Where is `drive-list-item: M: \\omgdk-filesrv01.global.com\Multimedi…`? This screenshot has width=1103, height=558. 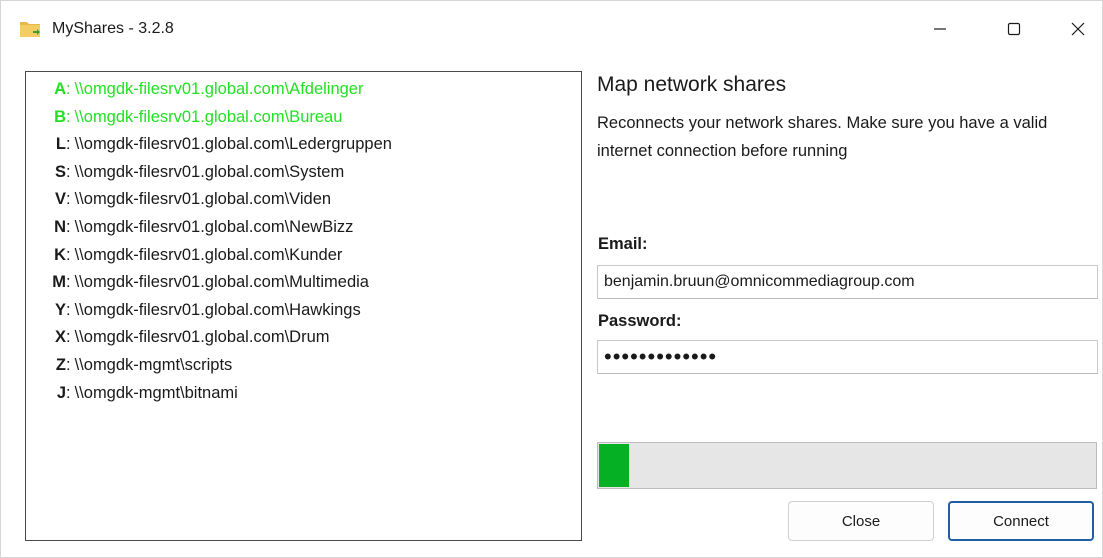 drive-list-item: M: \\omgdk-filesrv01.global.com\Multimedi… is located at coordinates (303, 283).